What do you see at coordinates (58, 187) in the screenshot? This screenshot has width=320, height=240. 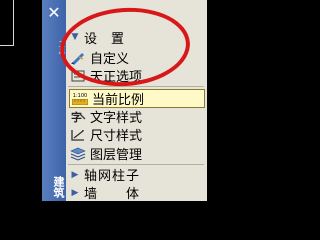 I see `side-strip-label-bottom: 建筑` at bounding box center [58, 187].